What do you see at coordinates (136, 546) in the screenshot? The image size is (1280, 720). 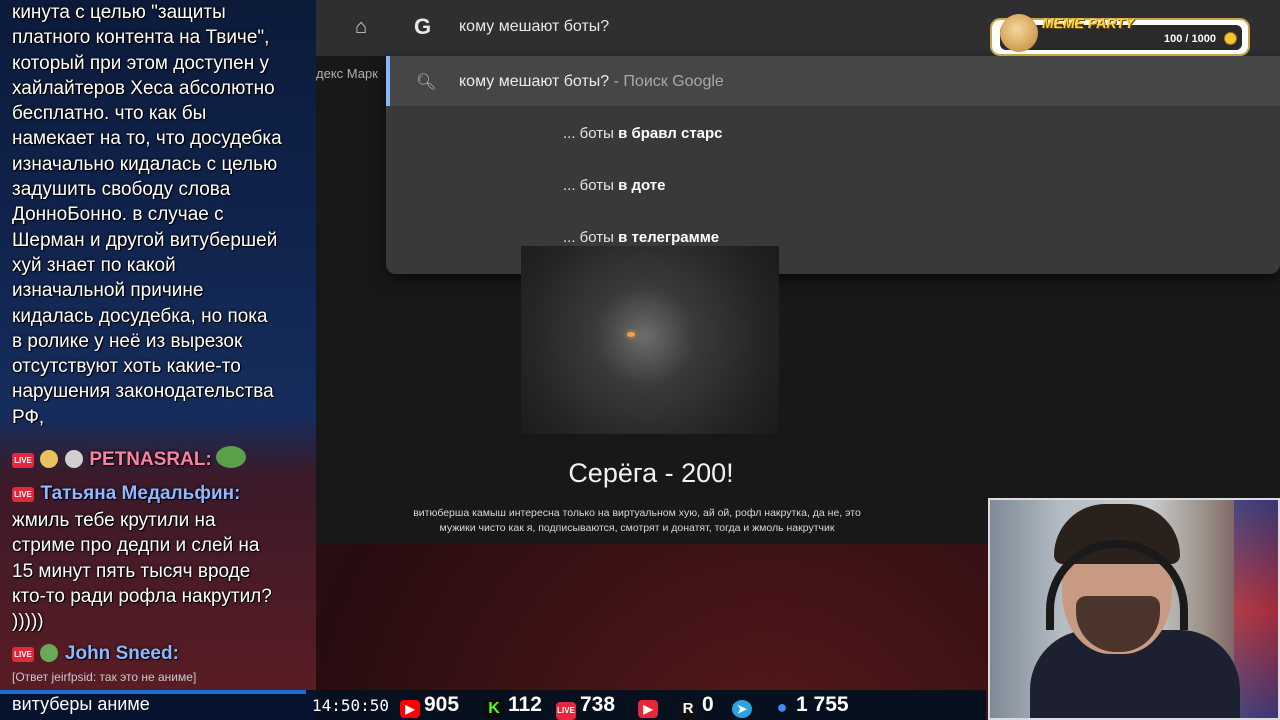 I see `chat-line: стриме про дедпи и слей на` at bounding box center [136, 546].